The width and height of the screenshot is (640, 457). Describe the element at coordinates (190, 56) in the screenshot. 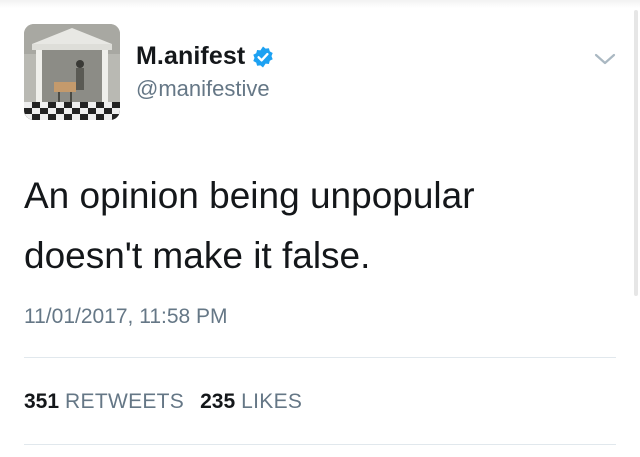

I see `display-name: M.anifest` at that location.